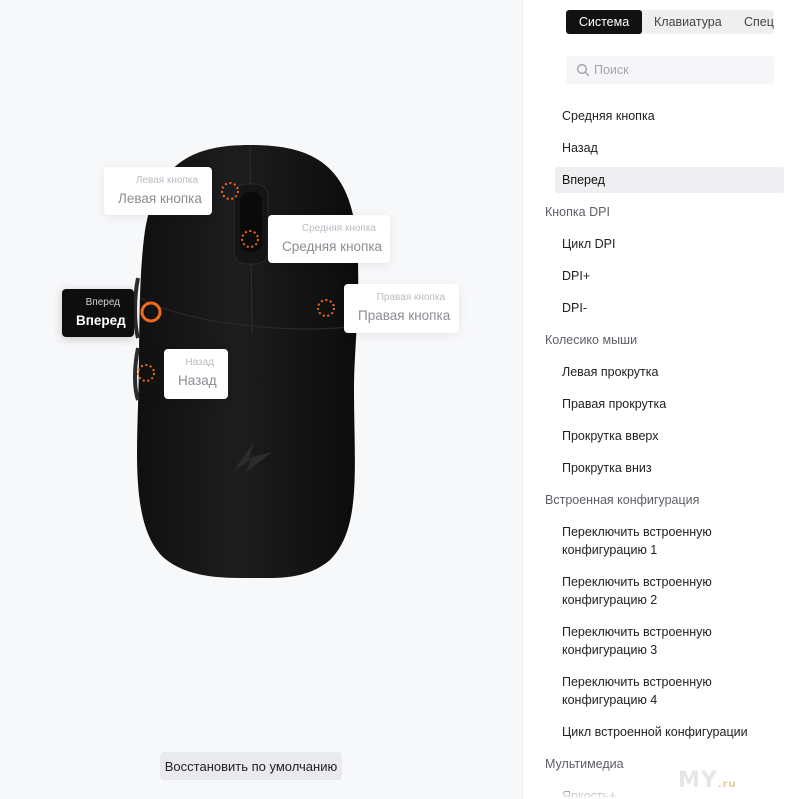 The width and height of the screenshot is (800, 799). Describe the element at coordinates (332, 246) in the screenshot. I see `callout-middle-assigned: Средняя кнопка` at that location.